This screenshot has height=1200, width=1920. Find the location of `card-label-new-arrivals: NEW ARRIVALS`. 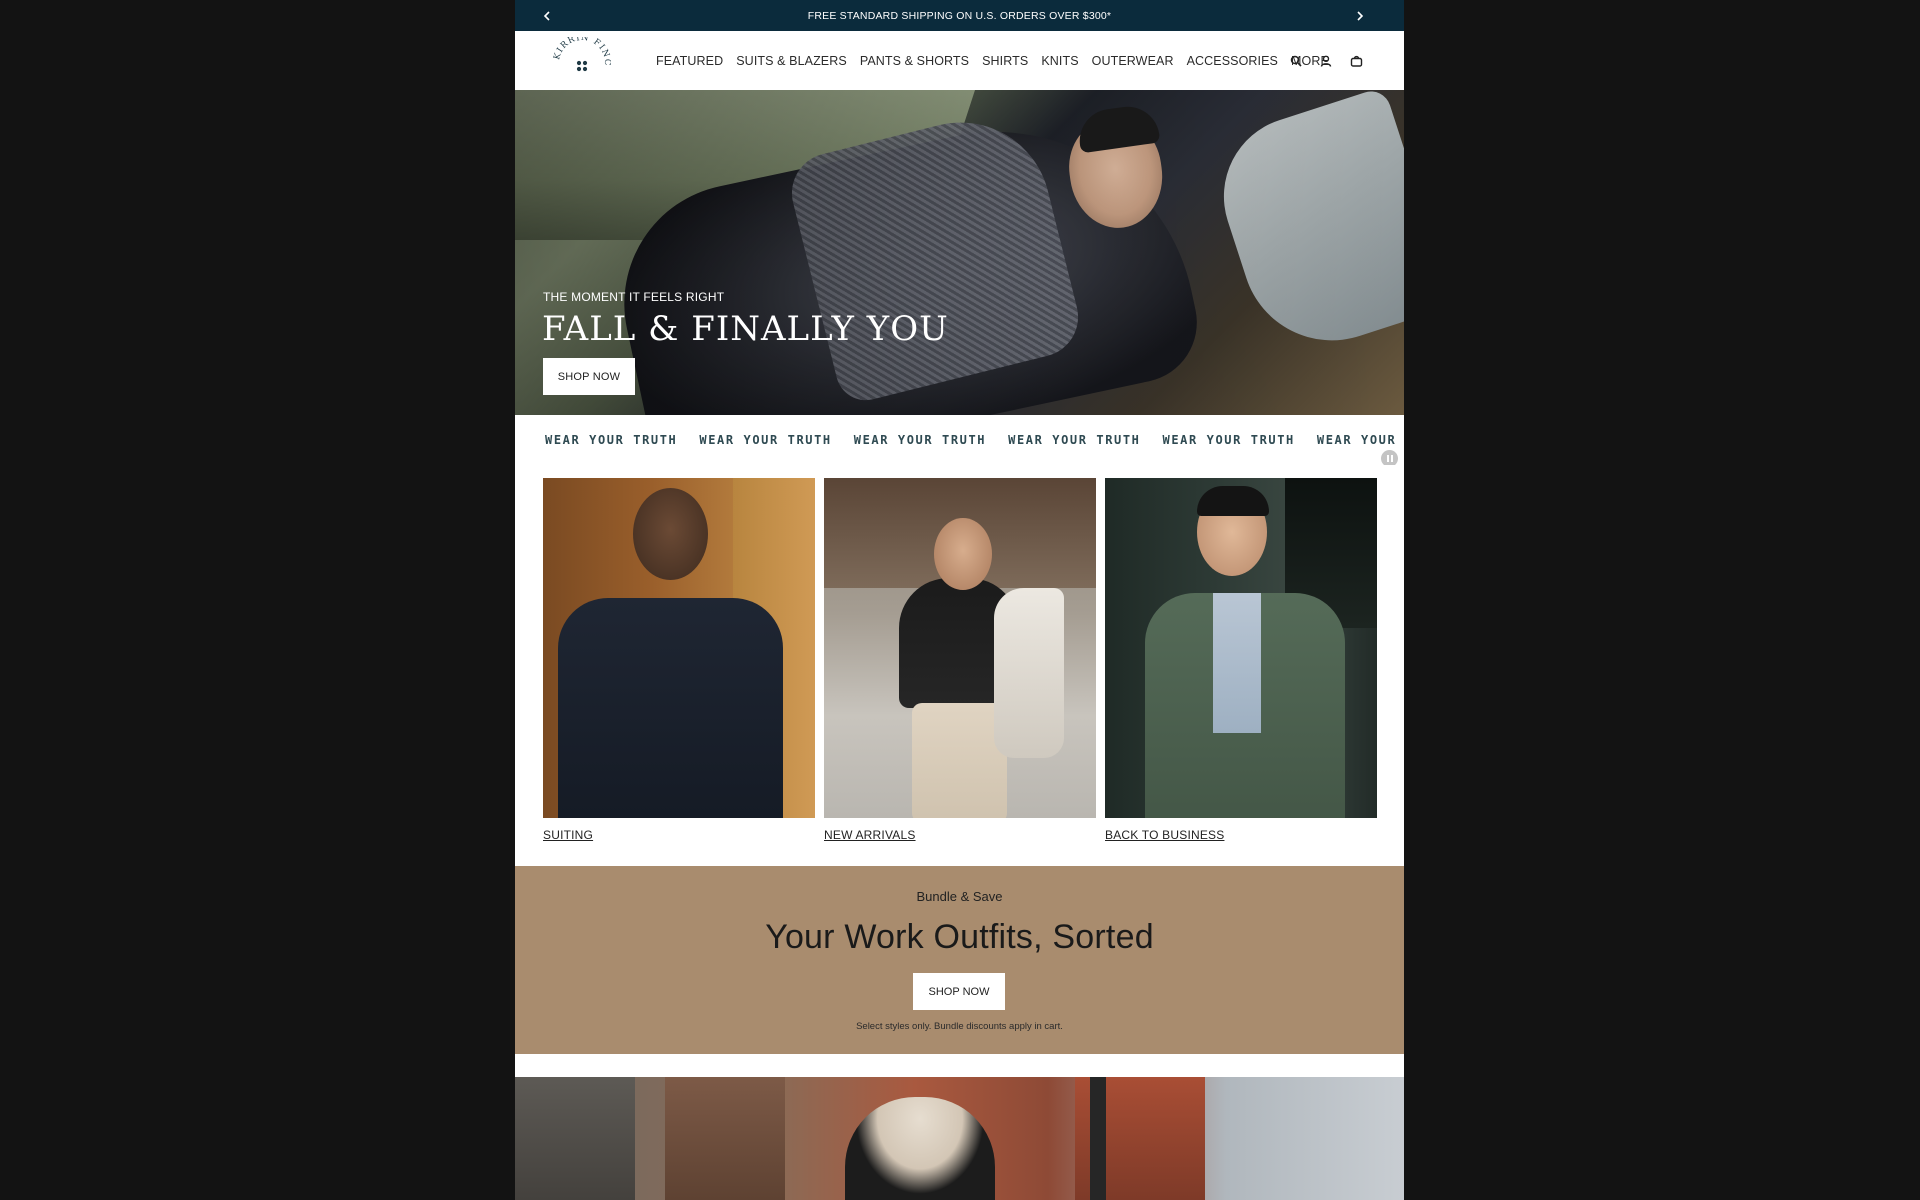

card-label-new-arrivals: NEW ARRIVALS is located at coordinates (960, 835).